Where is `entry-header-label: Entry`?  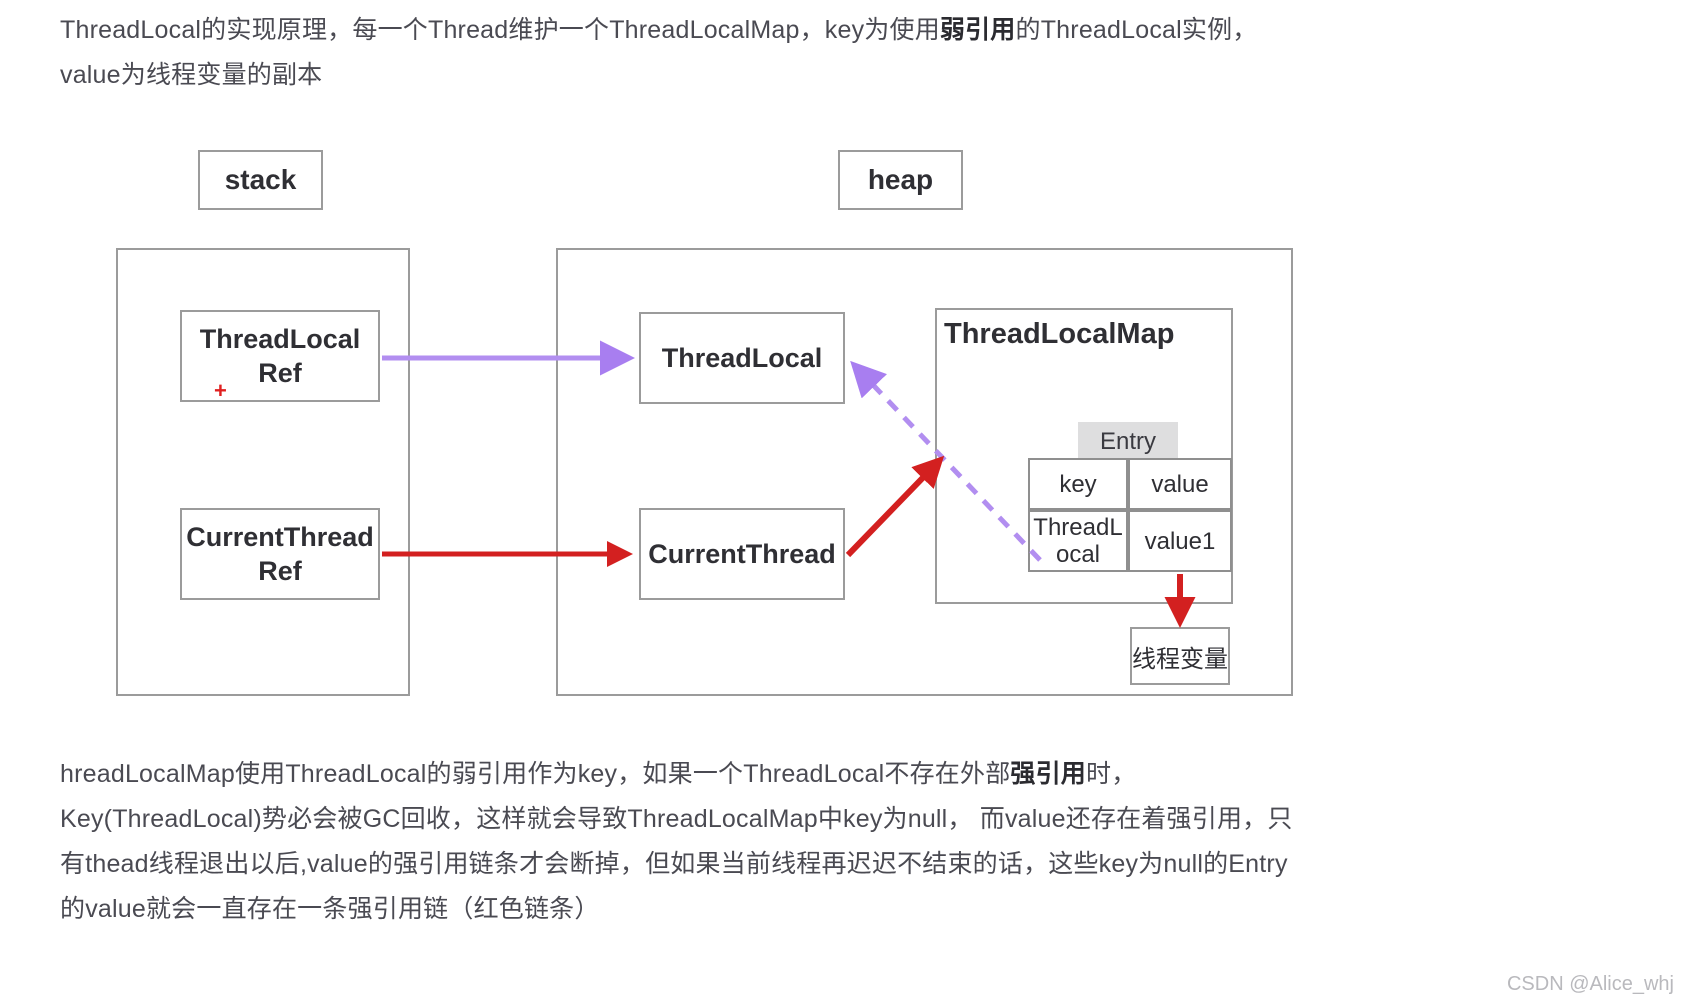
entry-header-label: Entry is located at coordinates (1127, 441).